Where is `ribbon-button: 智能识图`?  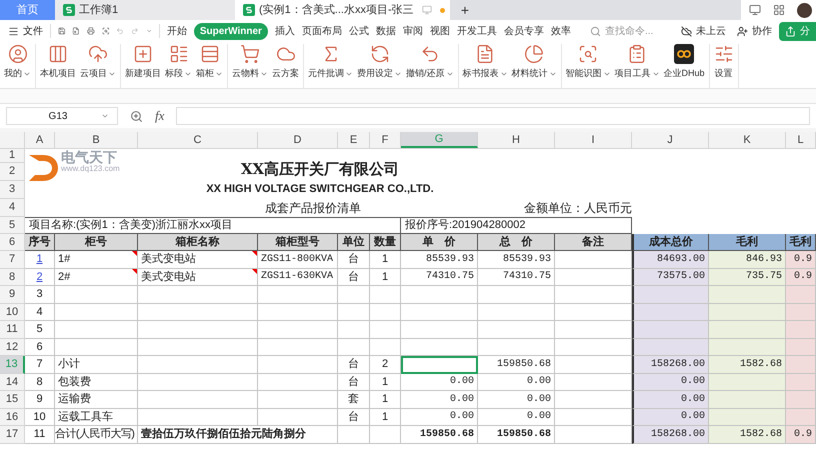 ribbon-button: 智能识图 is located at coordinates (588, 66).